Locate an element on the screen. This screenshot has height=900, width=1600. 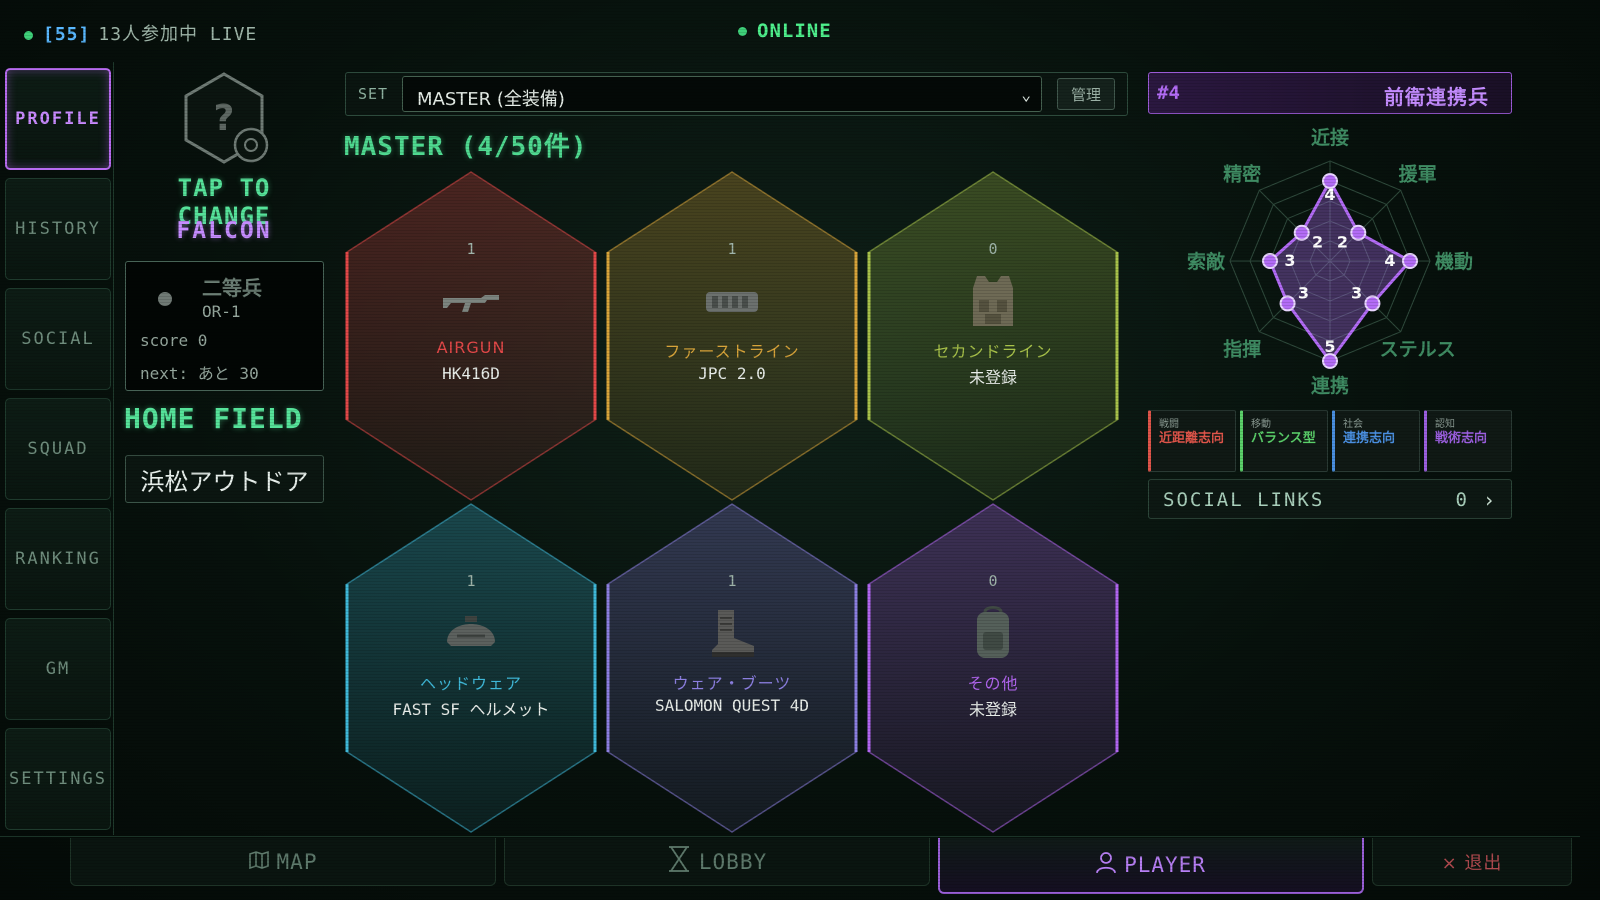
equipment-name: HK416D is located at coordinates (471, 373).